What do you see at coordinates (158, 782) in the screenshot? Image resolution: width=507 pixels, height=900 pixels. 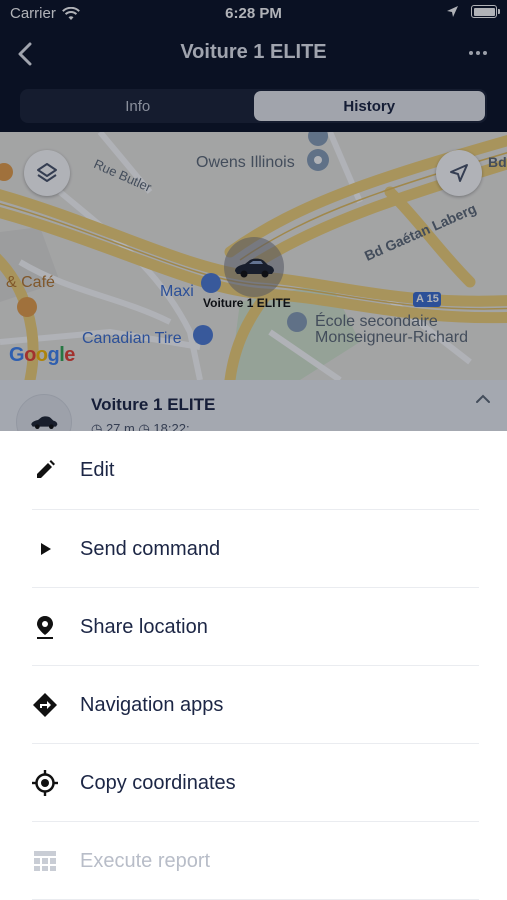 I see `action-copy-coordinates-label: Copy coordinates` at bounding box center [158, 782].